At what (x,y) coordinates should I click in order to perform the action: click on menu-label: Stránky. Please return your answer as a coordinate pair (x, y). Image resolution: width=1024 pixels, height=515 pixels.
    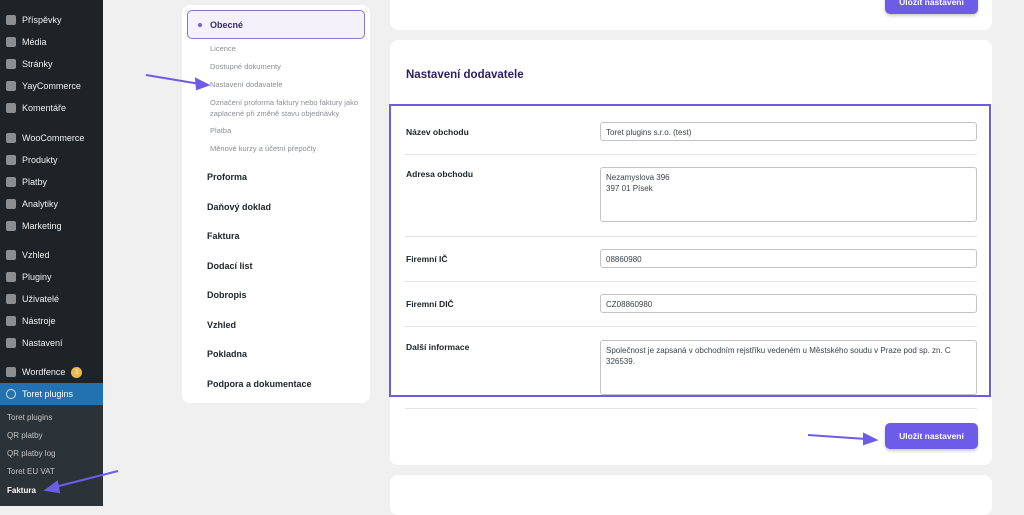
    Looking at the image, I should click on (37, 64).